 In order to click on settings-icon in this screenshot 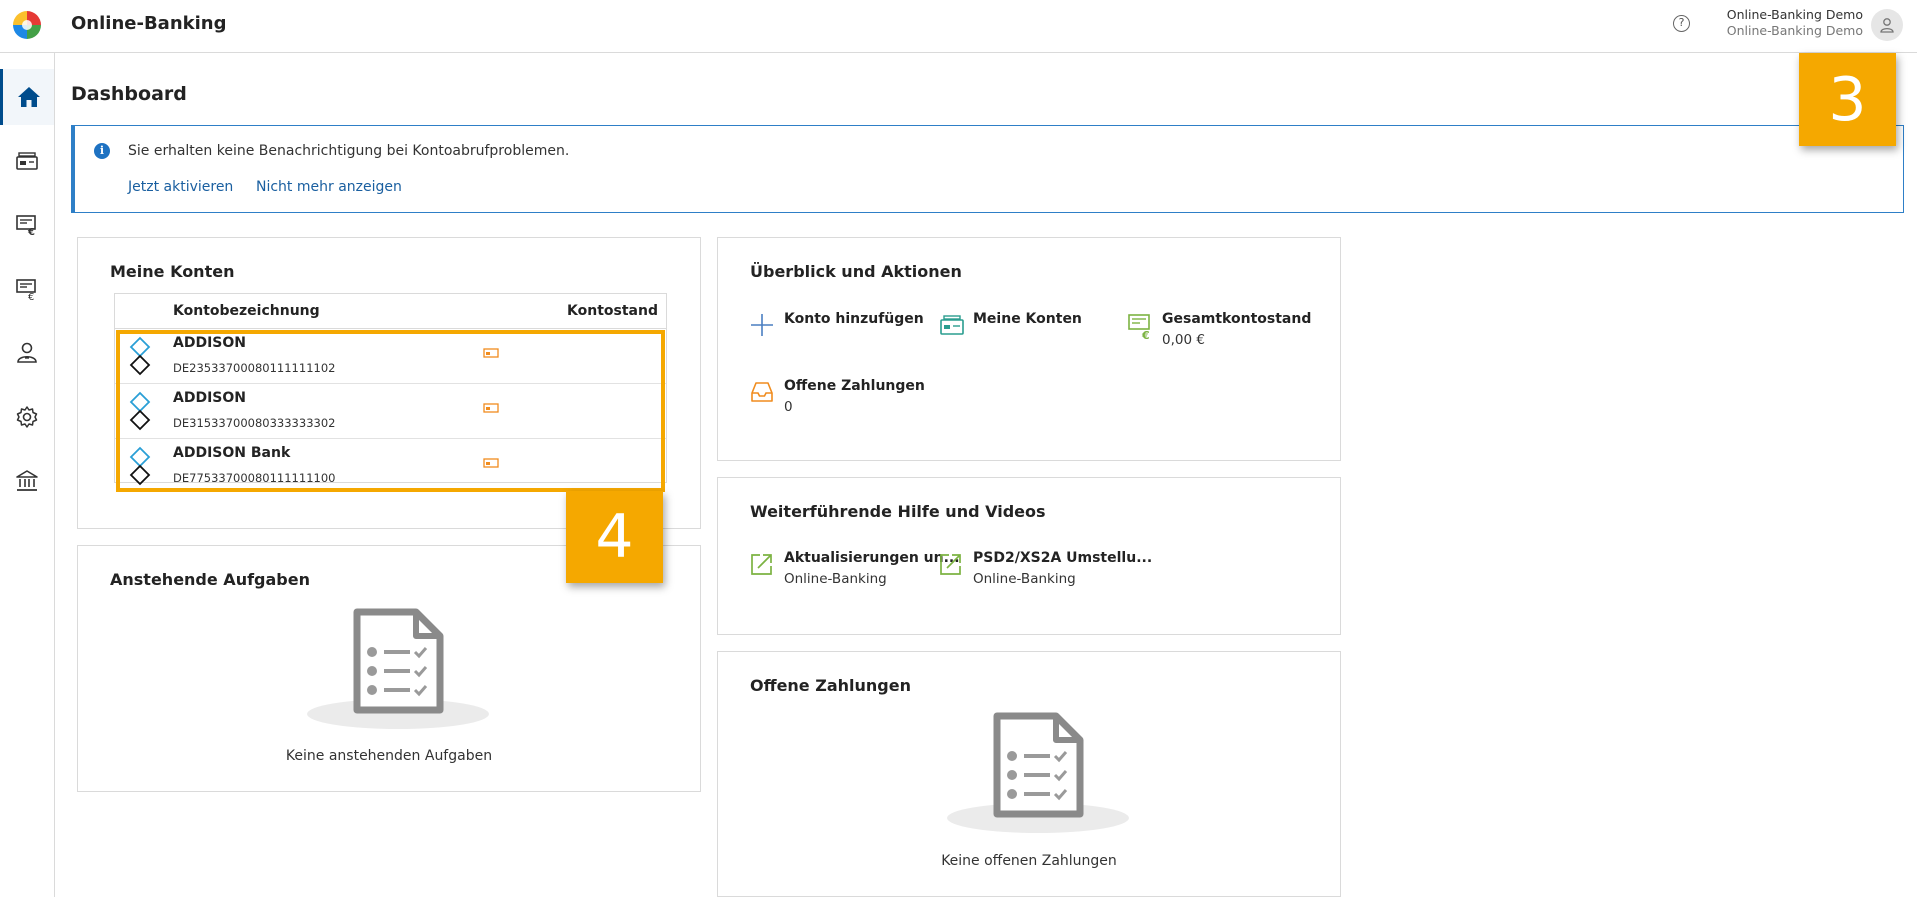, I will do `click(27, 417)`.